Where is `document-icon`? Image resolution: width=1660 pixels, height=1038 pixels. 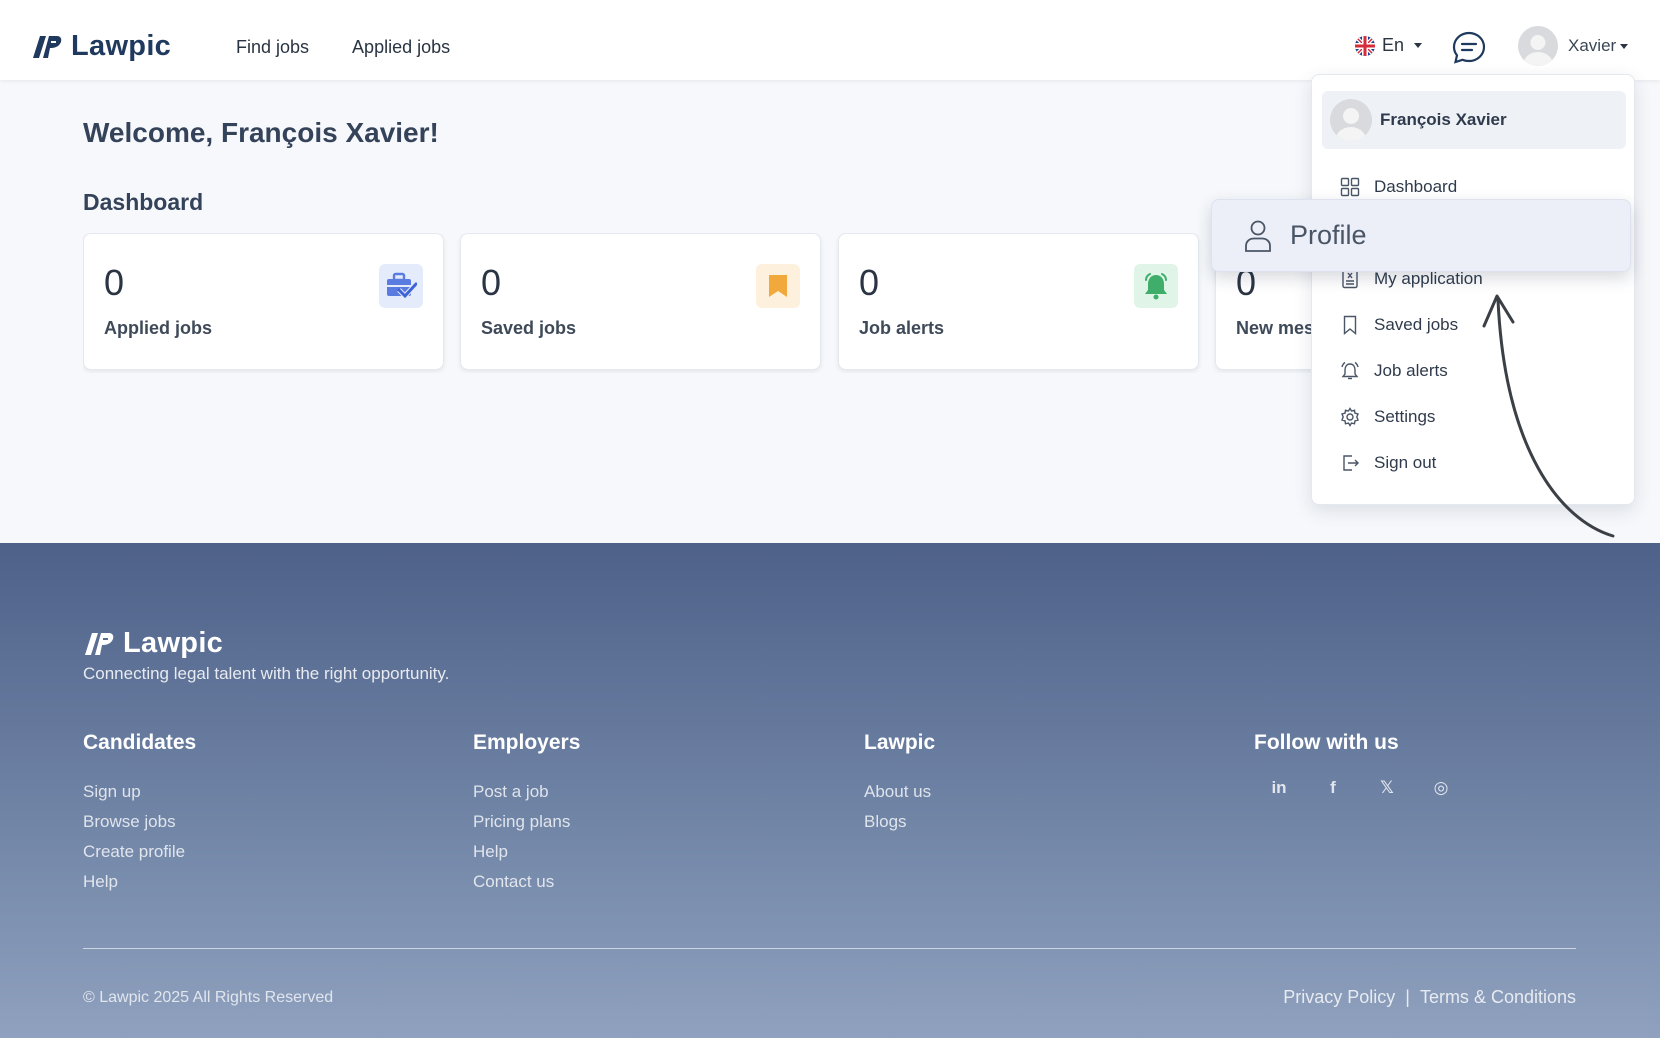 document-icon is located at coordinates (1350, 279).